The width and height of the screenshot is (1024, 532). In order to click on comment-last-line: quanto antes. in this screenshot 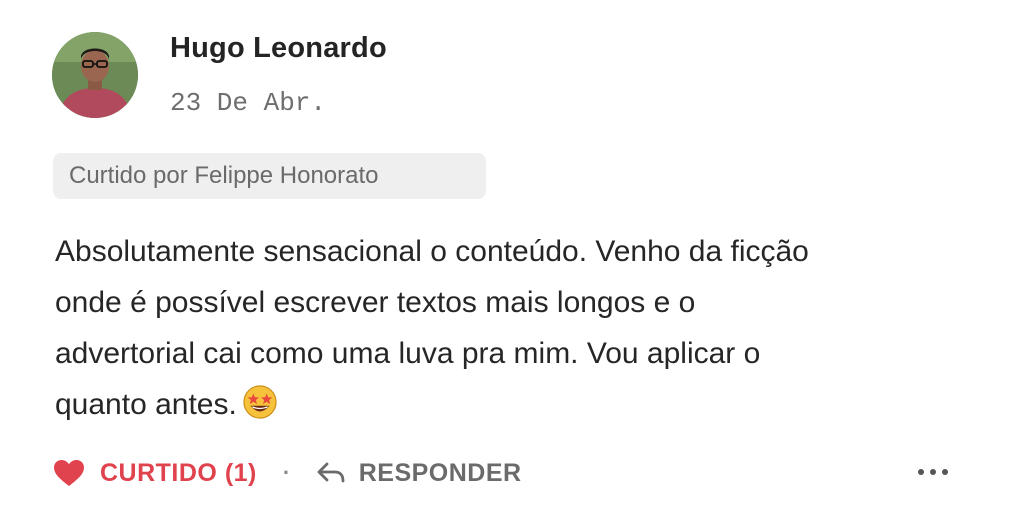, I will do `click(515, 404)`.